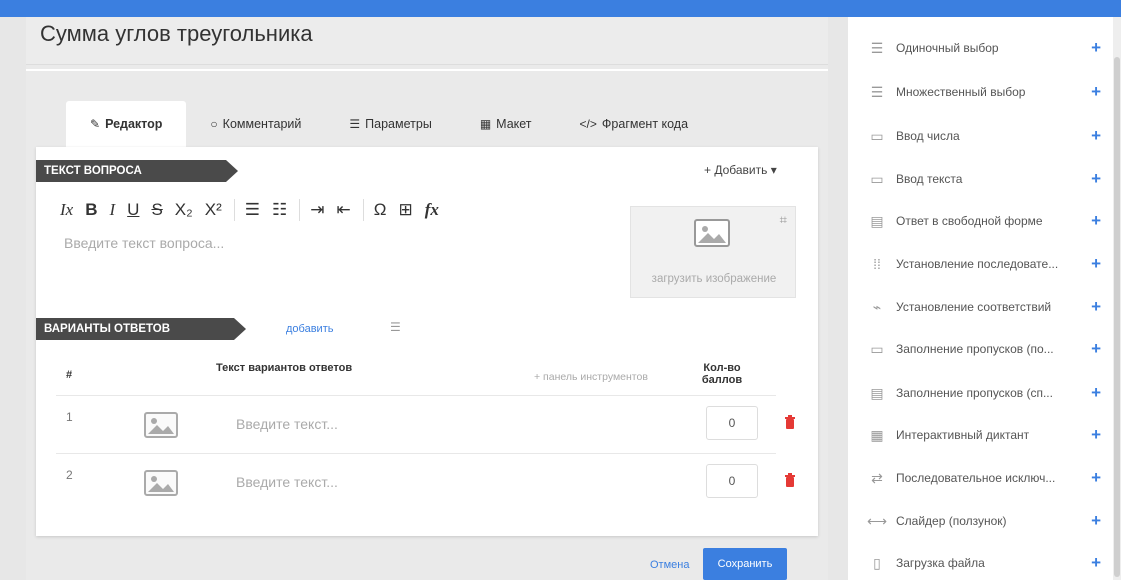  I want to click on exchange-icon: ⇄, so click(877, 477).